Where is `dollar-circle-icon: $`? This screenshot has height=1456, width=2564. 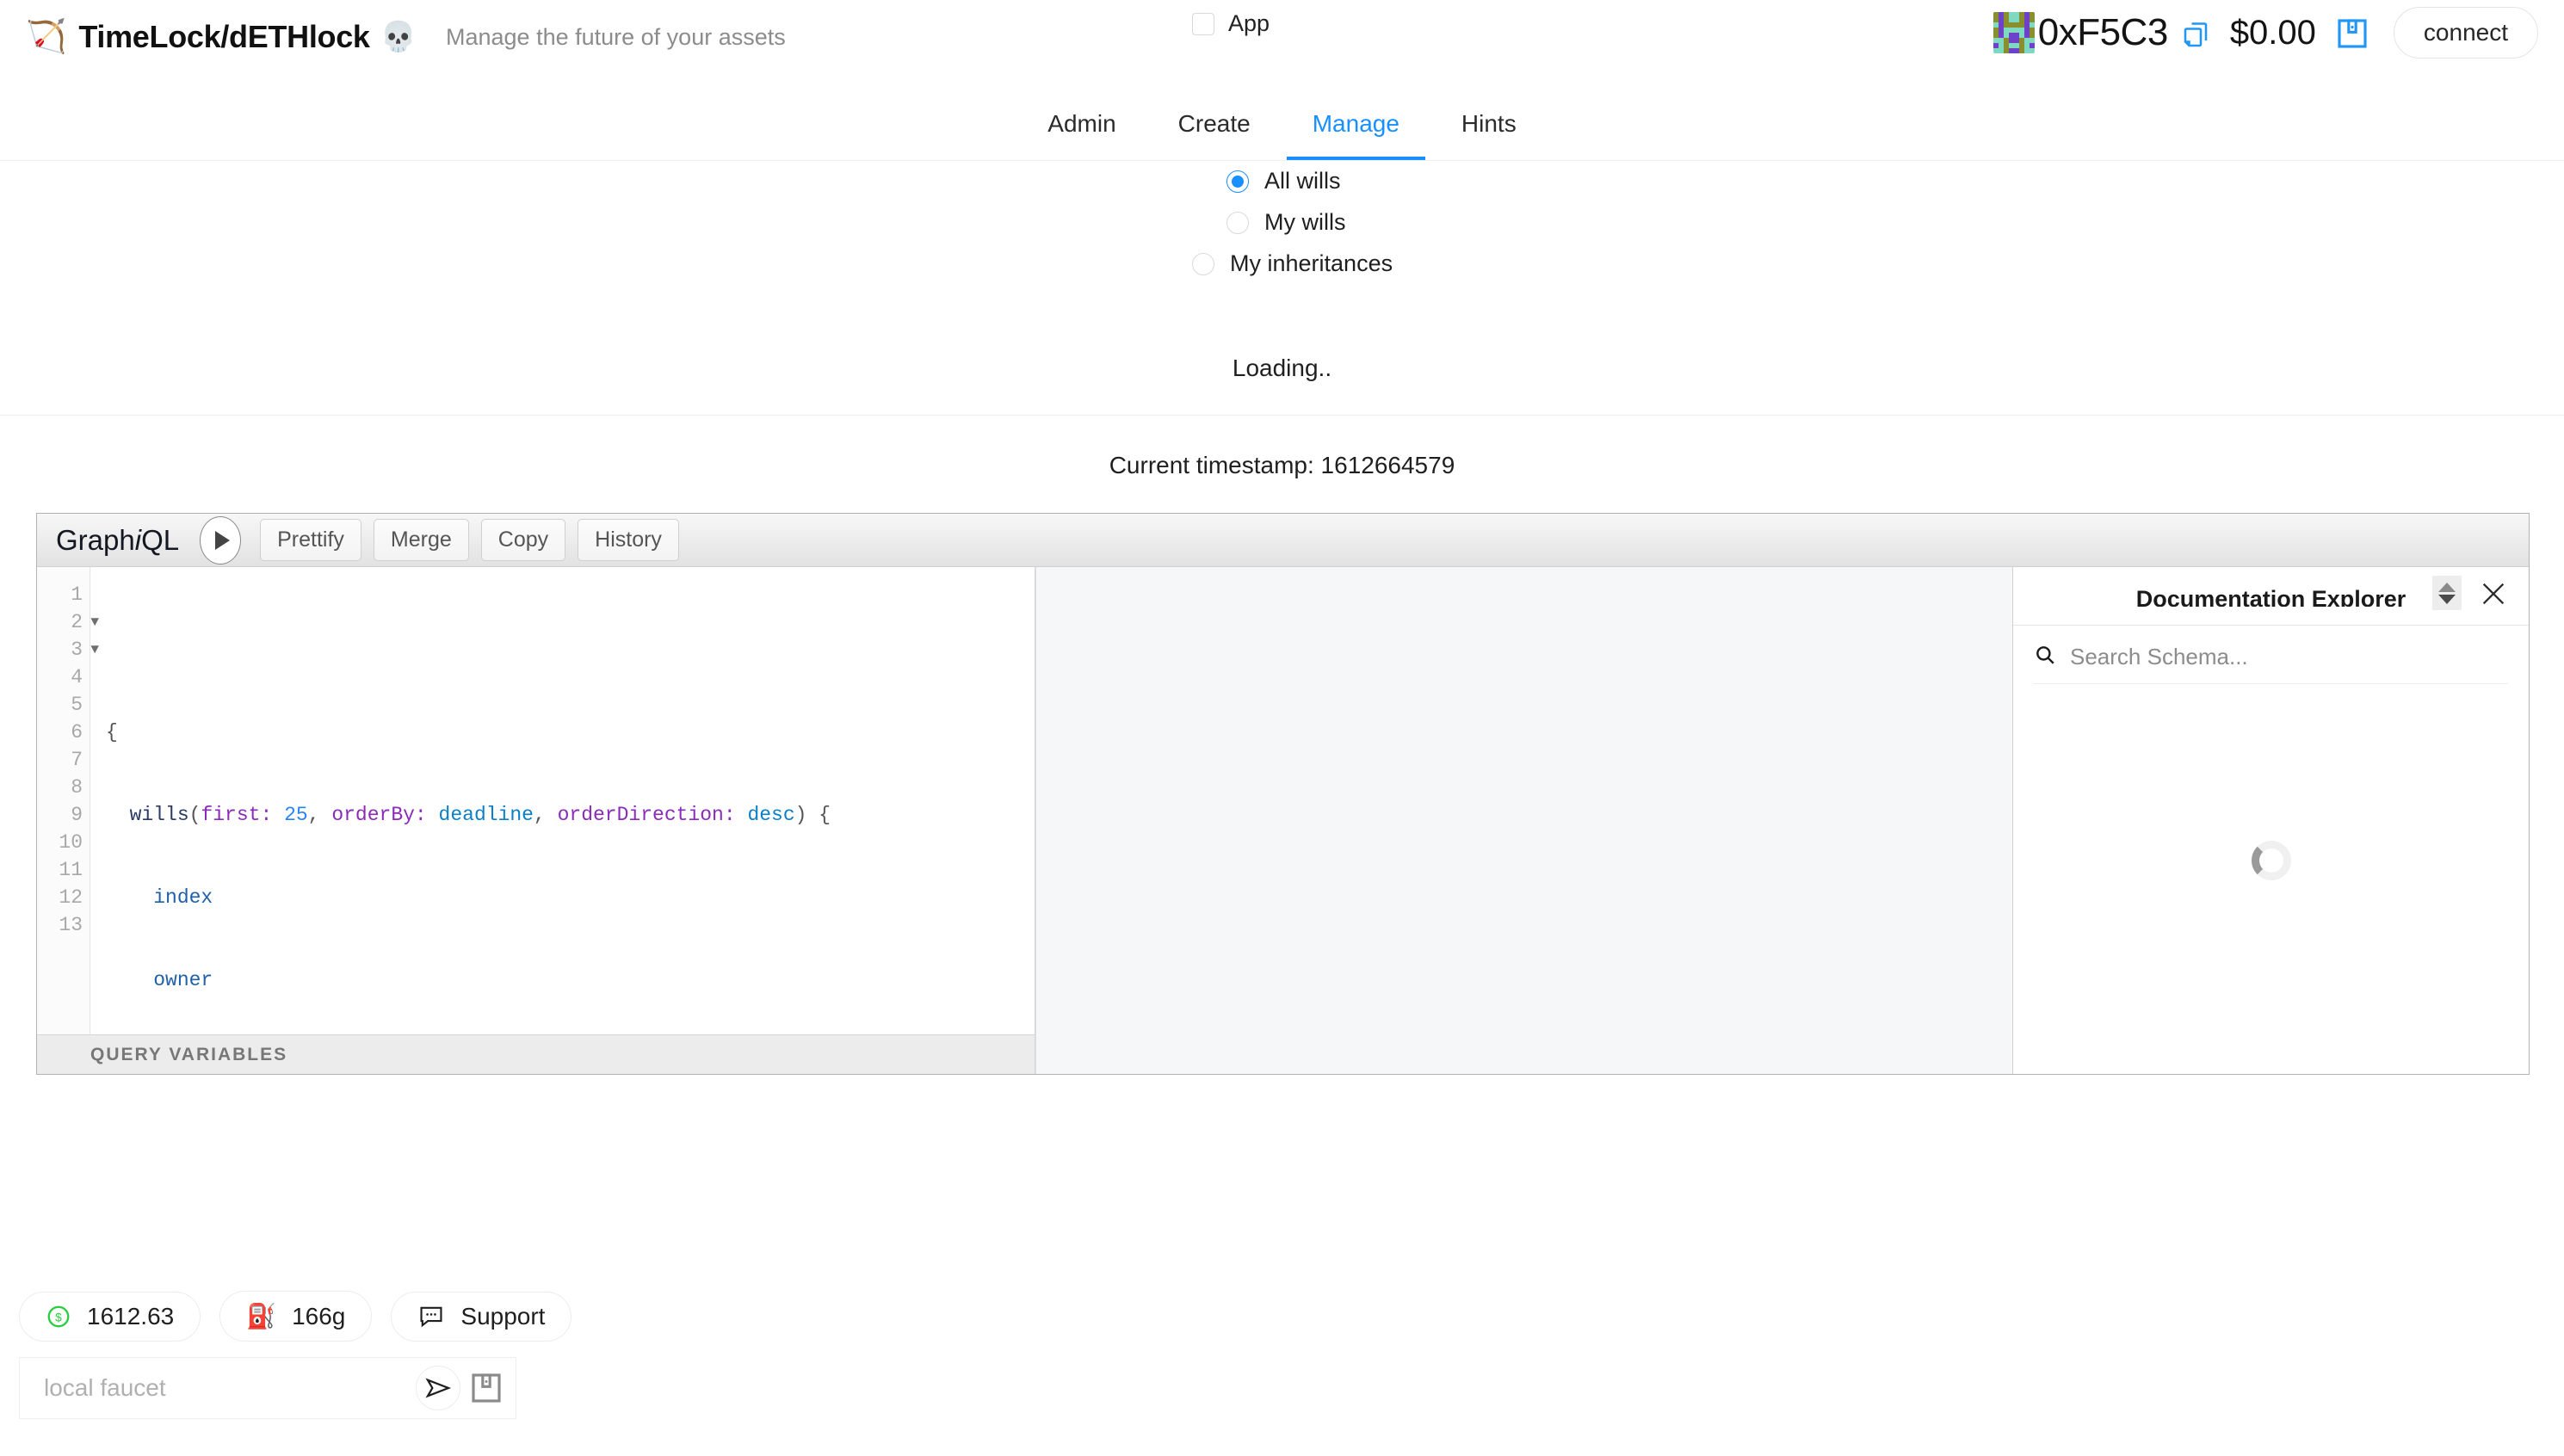 dollar-circle-icon: $ is located at coordinates (58, 1317).